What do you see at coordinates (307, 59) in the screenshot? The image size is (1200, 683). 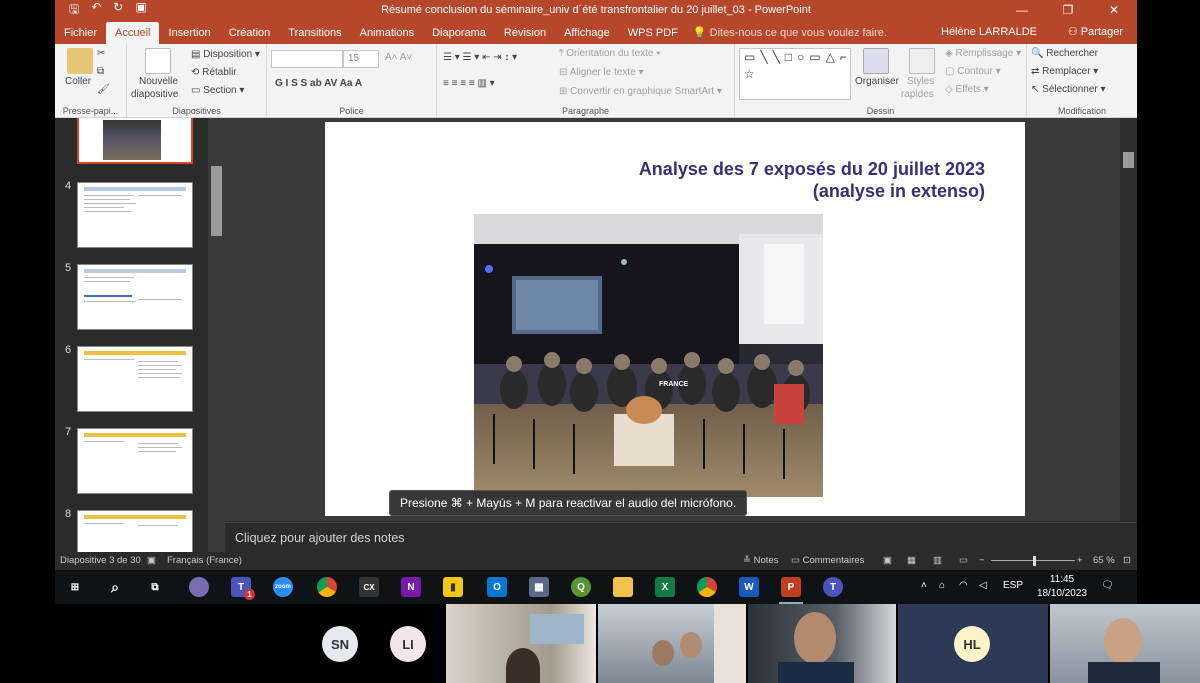 I see `font-name-input` at bounding box center [307, 59].